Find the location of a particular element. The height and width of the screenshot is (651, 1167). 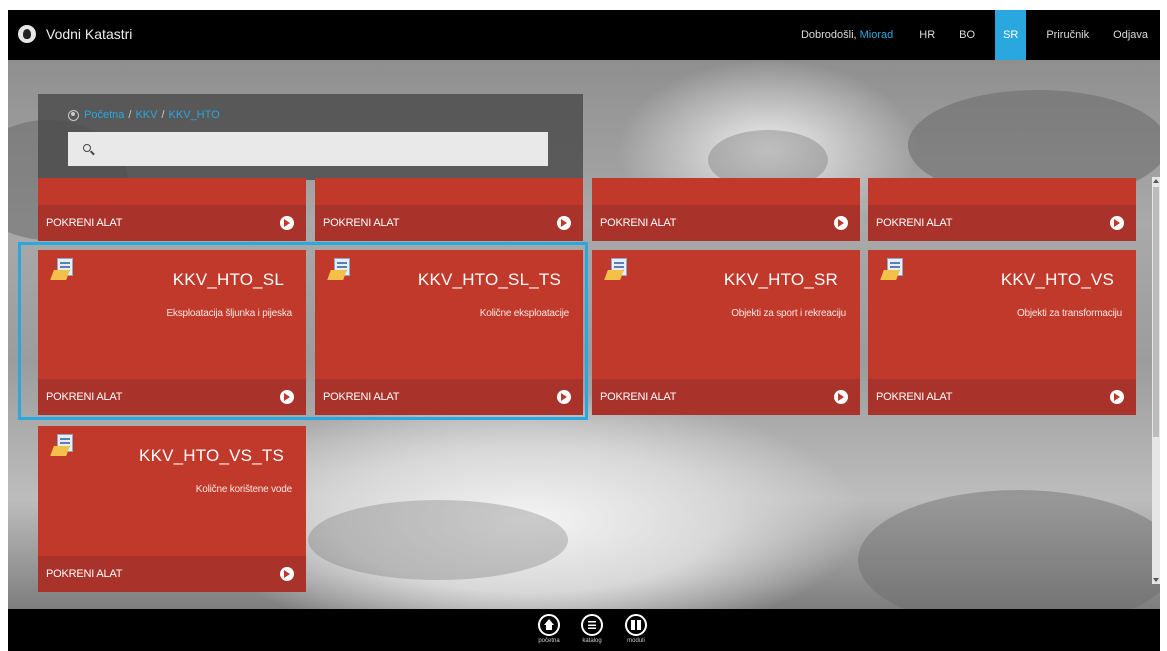

logout-link: Odjava is located at coordinates (1130, 35).